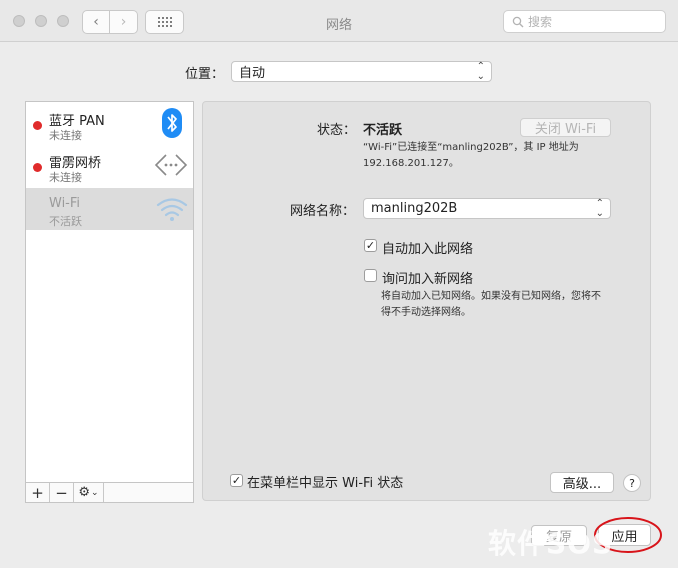 Image resolution: width=678 pixels, height=568 pixels. What do you see at coordinates (337, 130) in the screenshot?
I see `status-label: 状态：` at bounding box center [337, 130].